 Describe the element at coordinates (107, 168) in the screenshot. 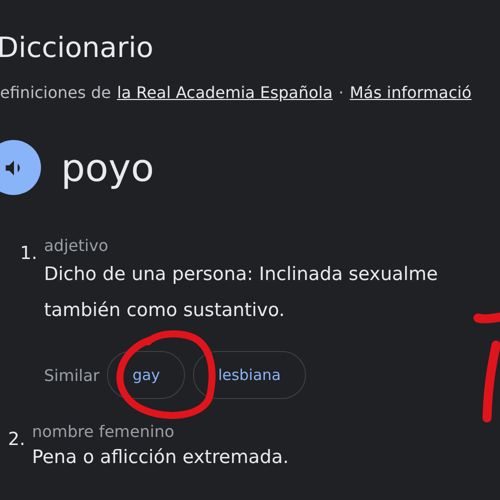

I see `headword: poyo` at that location.